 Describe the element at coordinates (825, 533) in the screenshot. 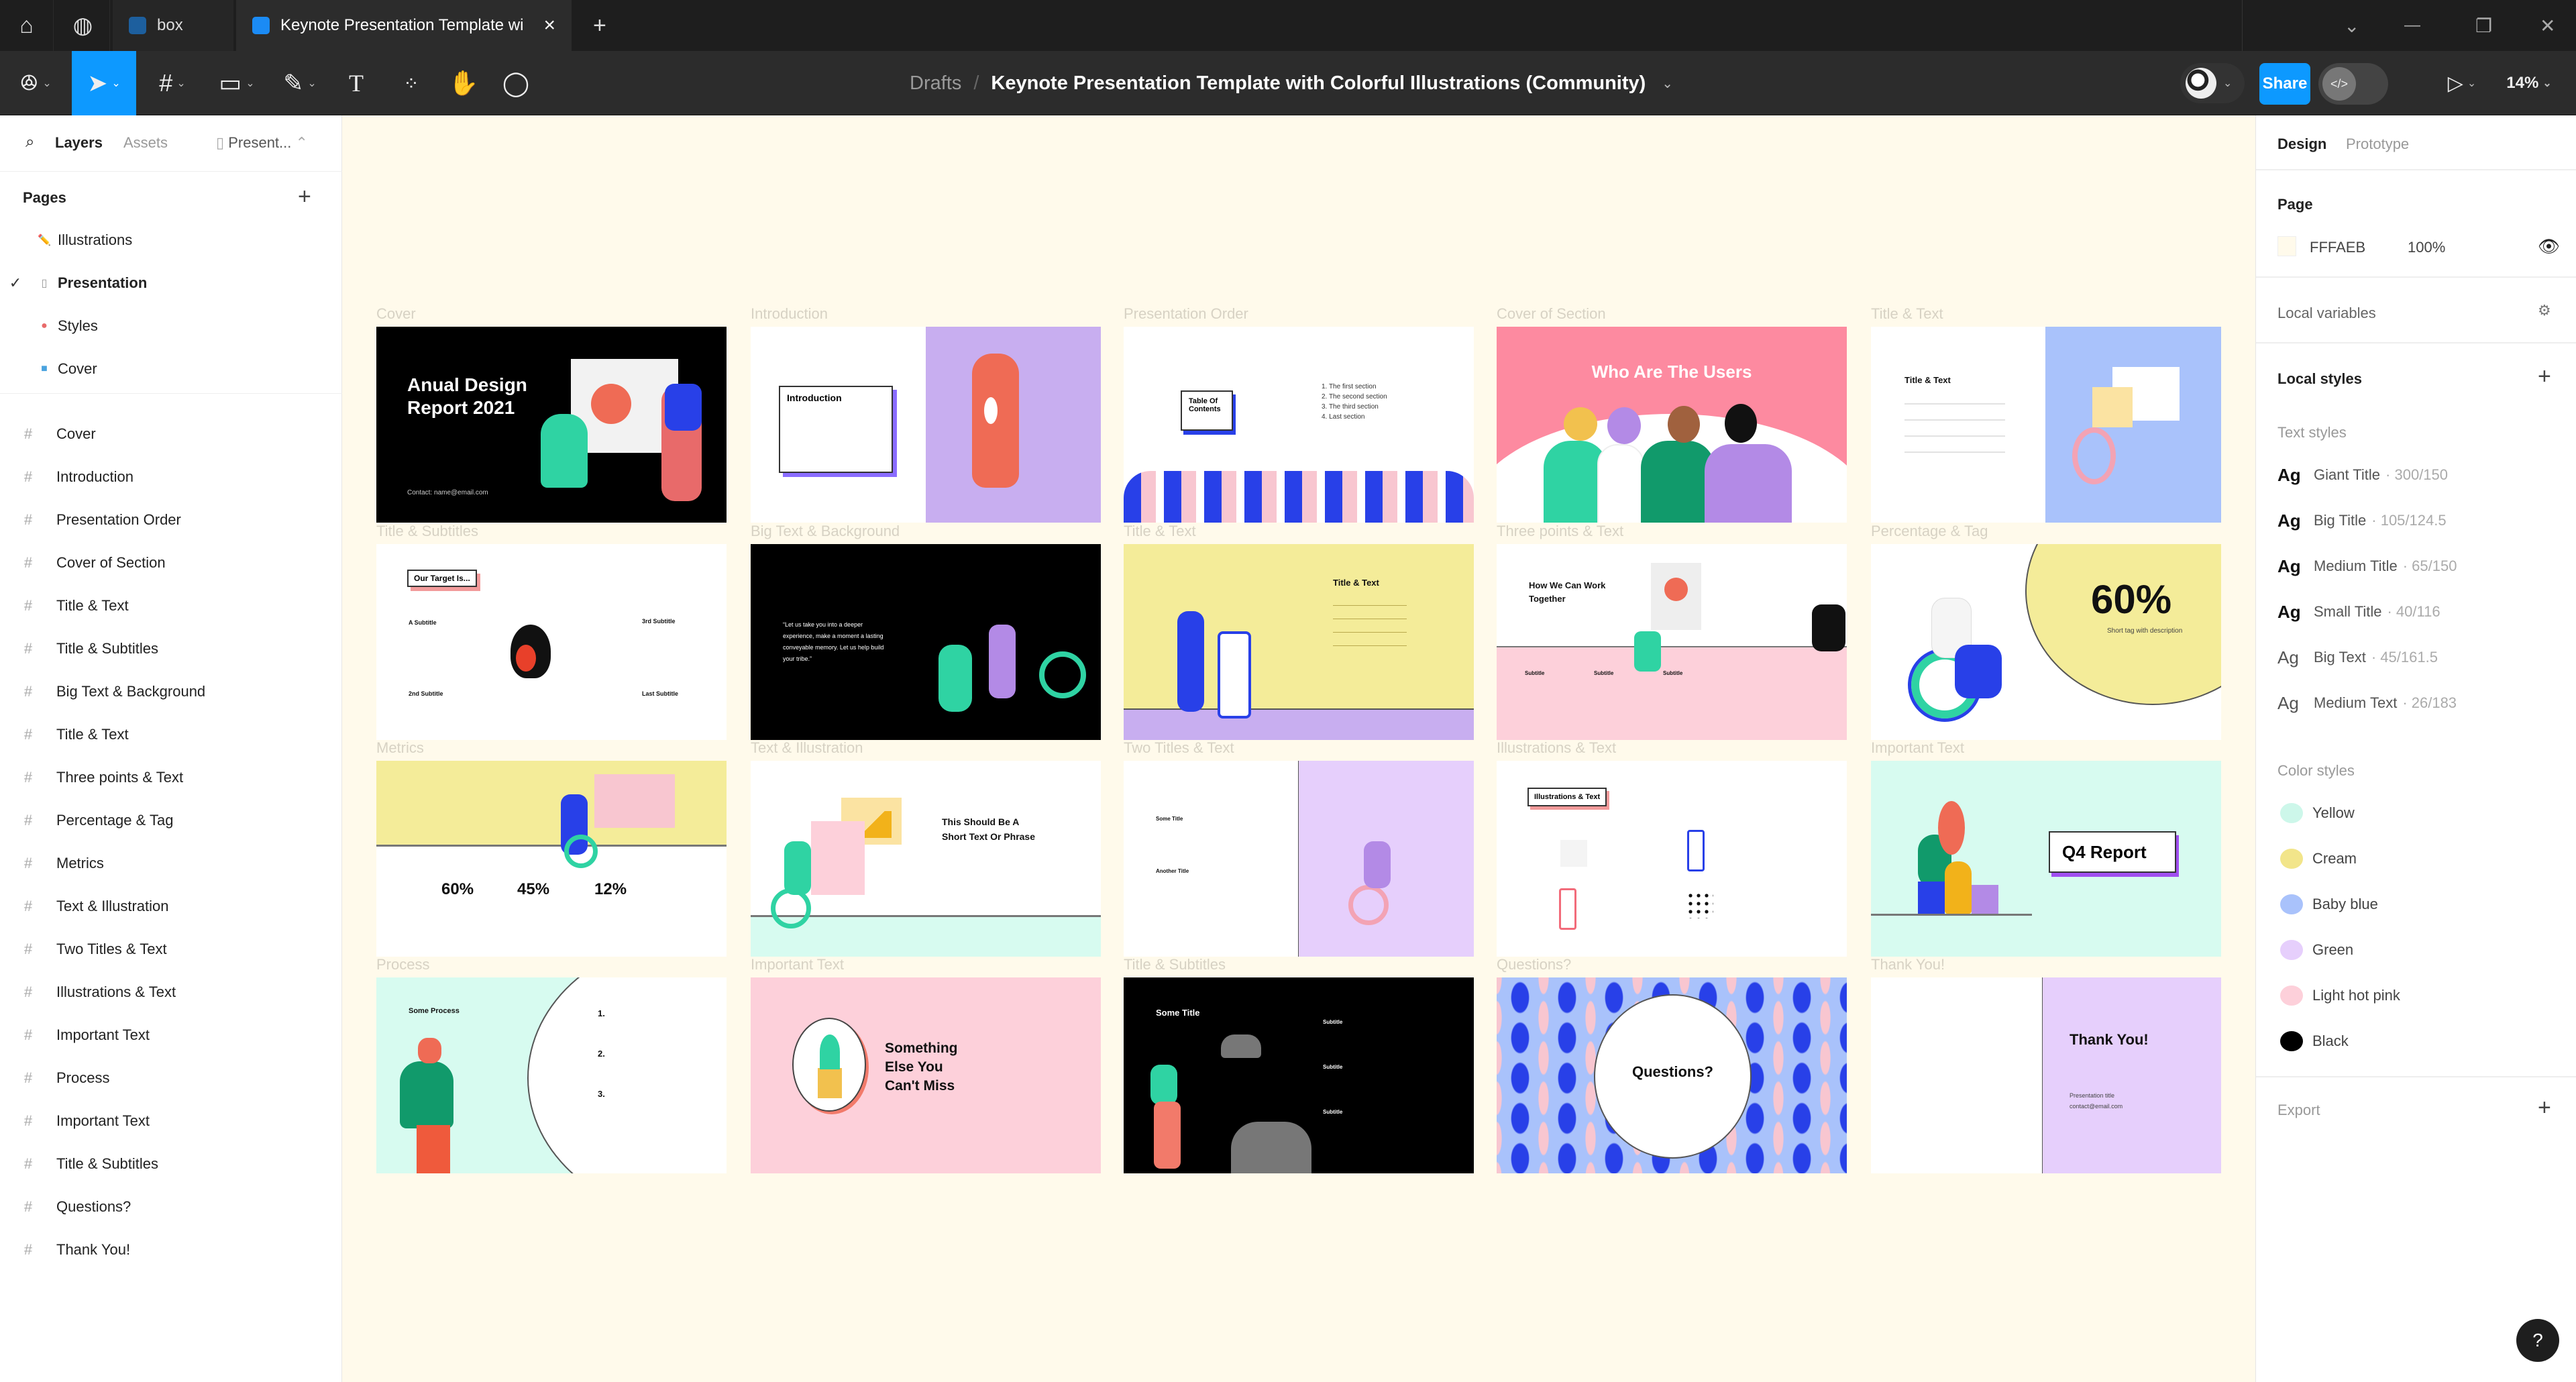

I see `frame-label: Big Text & Background` at that location.